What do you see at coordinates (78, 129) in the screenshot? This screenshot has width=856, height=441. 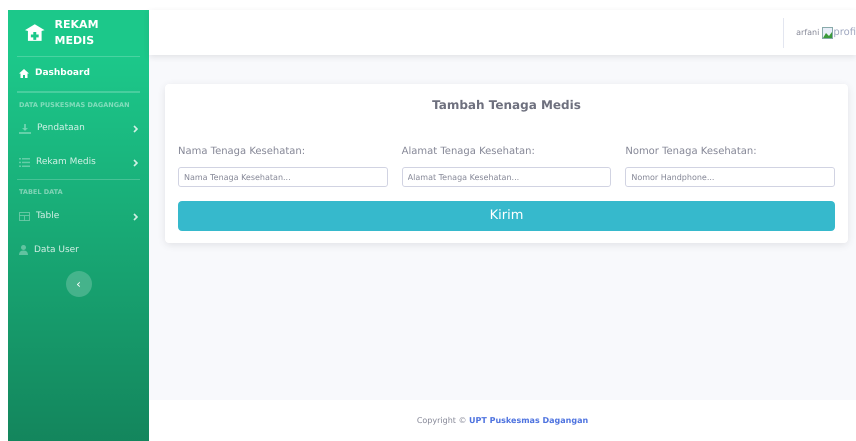 I see `sidebar-item: Pendataan` at bounding box center [78, 129].